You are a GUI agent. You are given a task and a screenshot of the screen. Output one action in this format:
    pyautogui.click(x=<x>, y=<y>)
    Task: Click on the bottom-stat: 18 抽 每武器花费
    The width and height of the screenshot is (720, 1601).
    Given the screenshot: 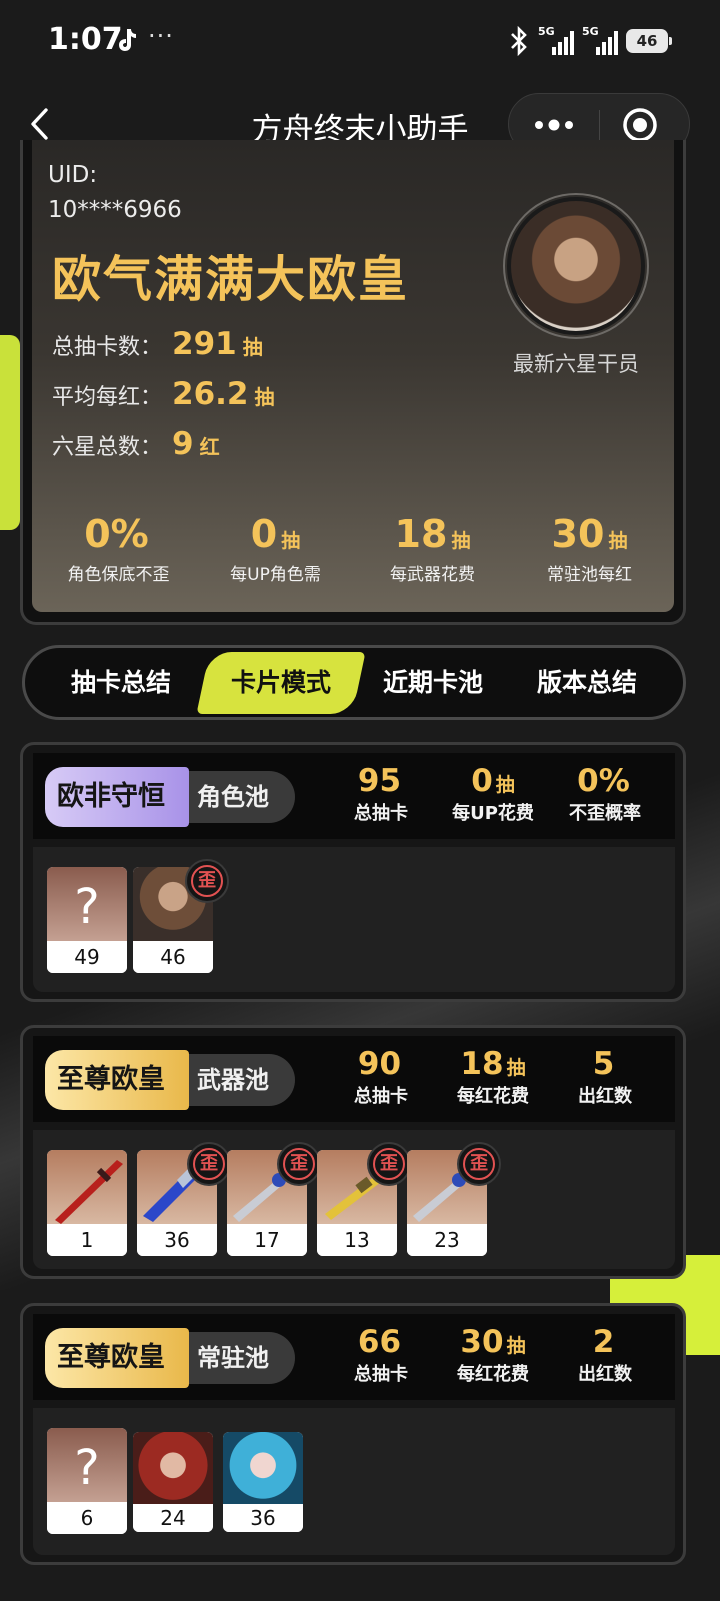 What is the action you would take?
    pyautogui.click(x=432, y=548)
    